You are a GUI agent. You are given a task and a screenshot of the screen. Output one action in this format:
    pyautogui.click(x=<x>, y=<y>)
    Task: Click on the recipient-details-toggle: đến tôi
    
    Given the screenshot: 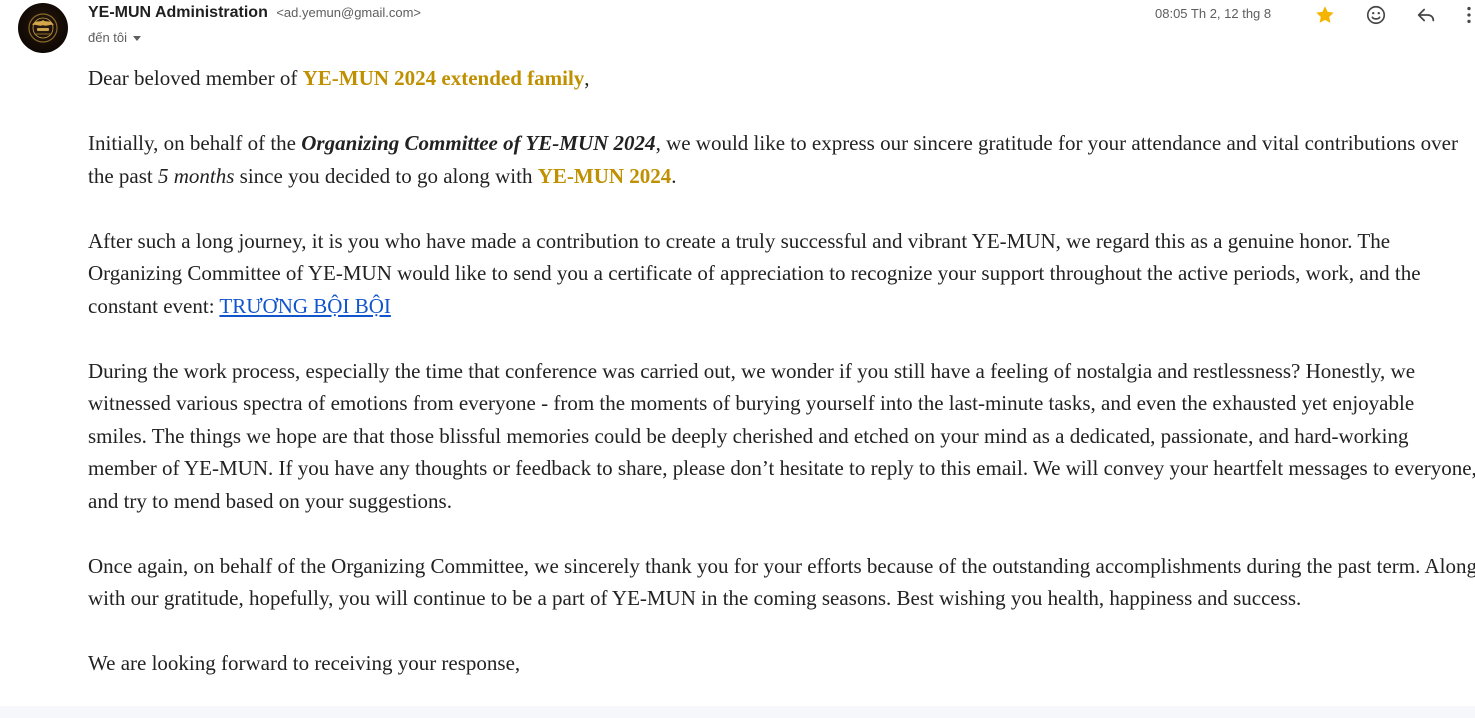 What is the action you would take?
    pyautogui.click(x=115, y=37)
    